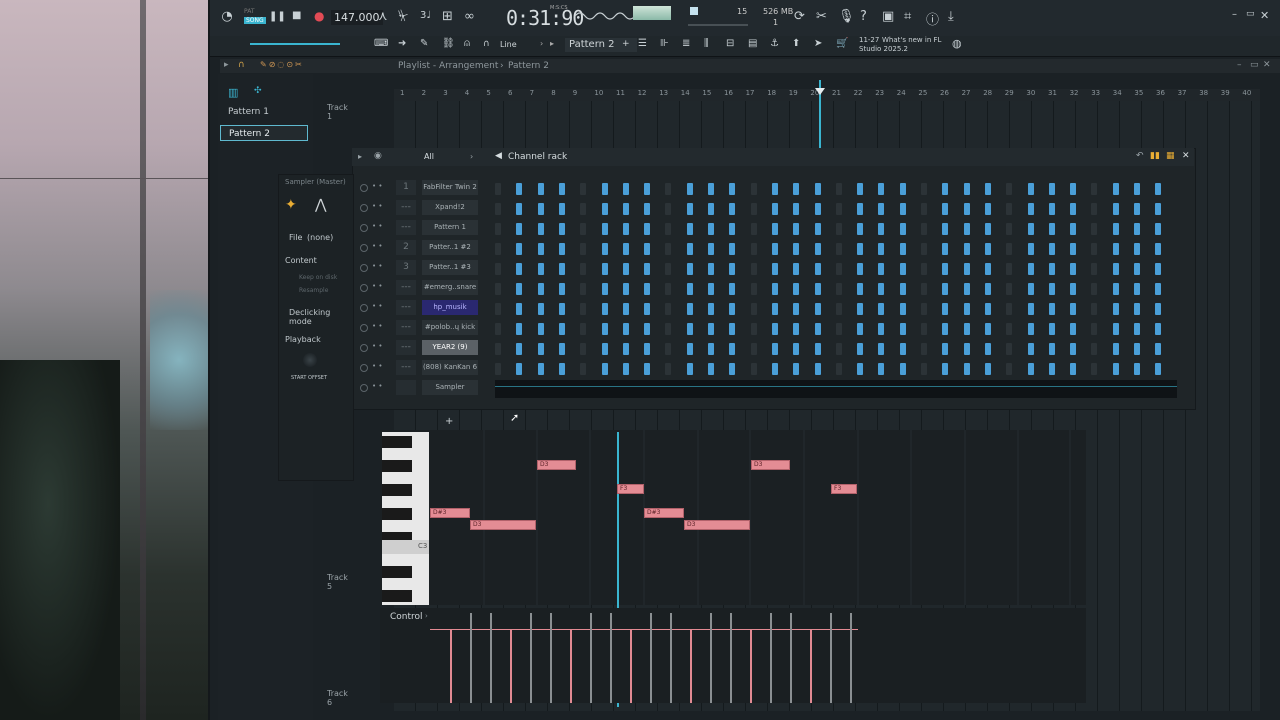  What do you see at coordinates (1186, 156) in the screenshot?
I see `rack-close-icon: ✕` at bounding box center [1186, 156].